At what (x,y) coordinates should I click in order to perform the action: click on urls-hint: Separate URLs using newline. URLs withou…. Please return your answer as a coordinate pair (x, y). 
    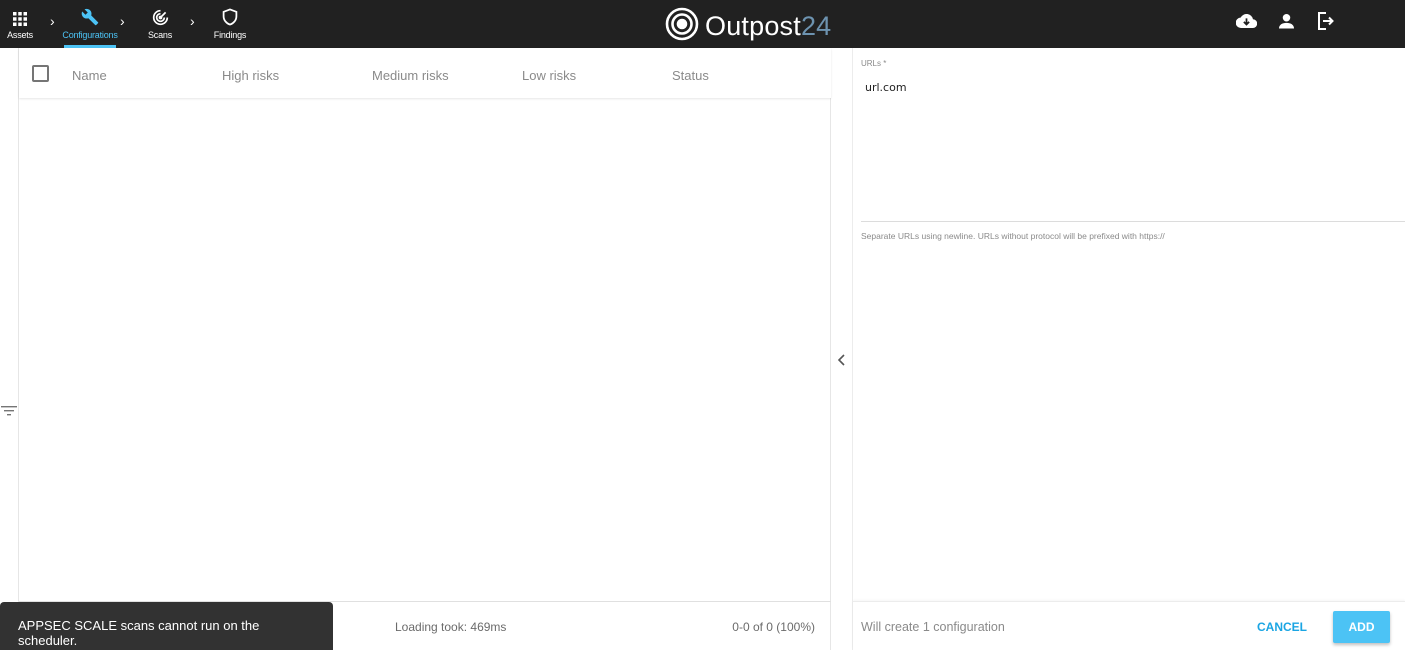
    Looking at the image, I should click on (1013, 236).